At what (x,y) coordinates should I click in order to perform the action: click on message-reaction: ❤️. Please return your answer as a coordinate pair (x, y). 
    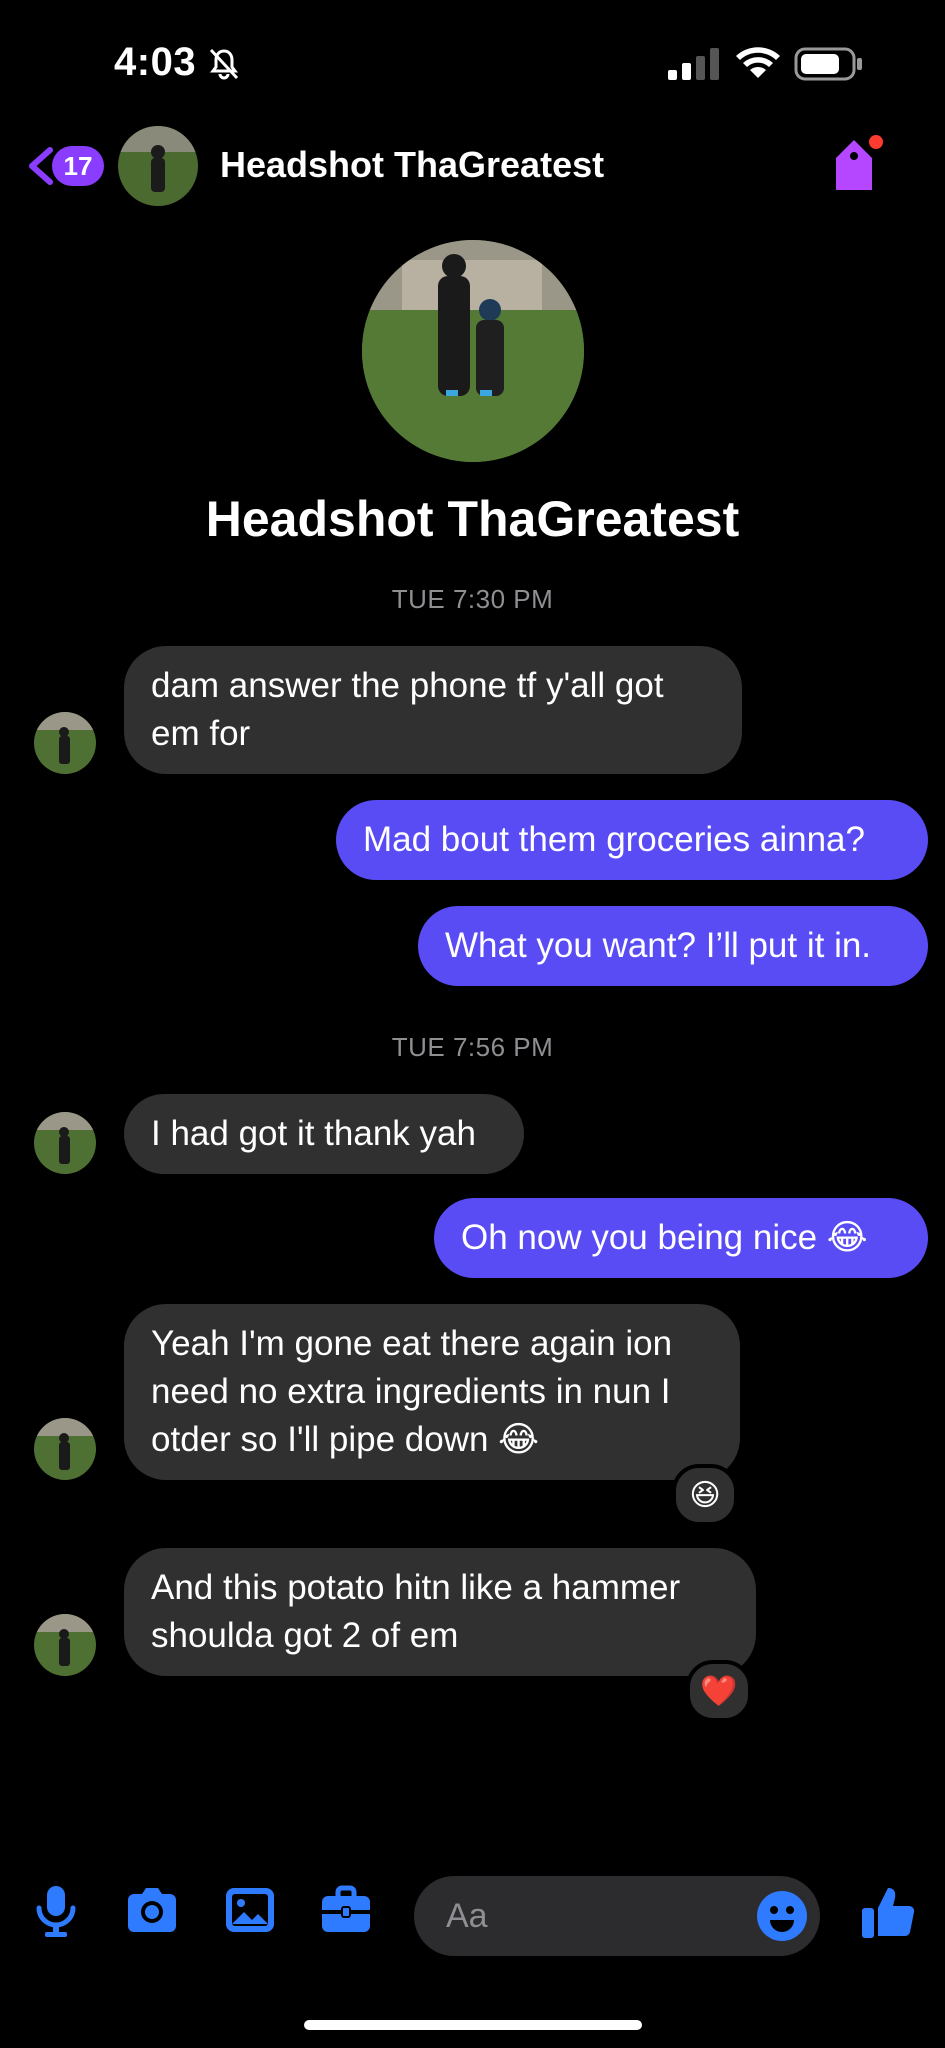
    Looking at the image, I should click on (719, 1691).